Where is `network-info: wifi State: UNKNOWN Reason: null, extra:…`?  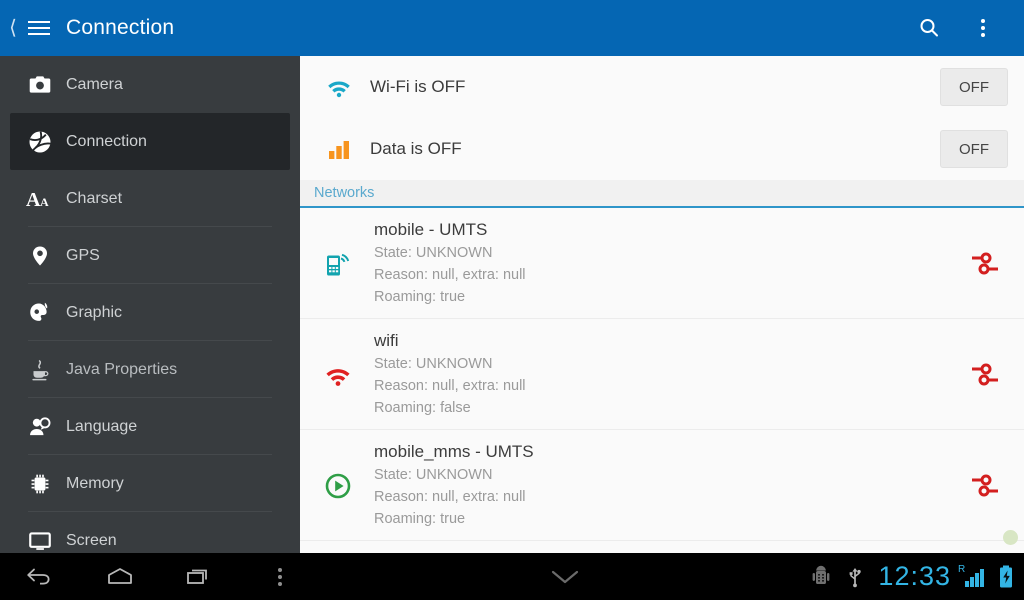
network-info: wifi State: UNKNOWN Reason: null, extra:… is located at coordinates (668, 375).